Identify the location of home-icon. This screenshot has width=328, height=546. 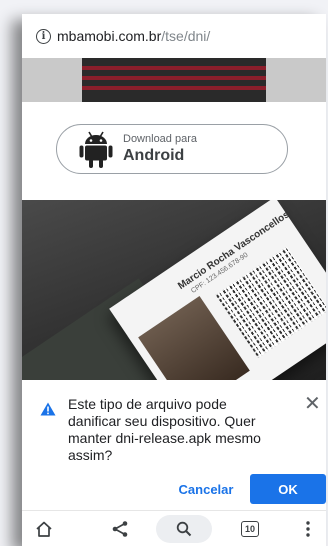
(44, 529).